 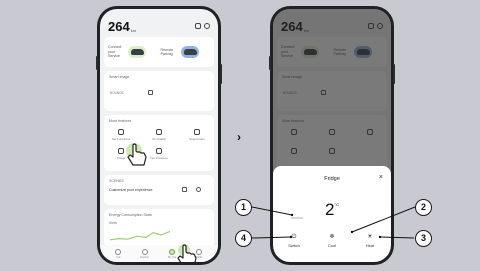 I want to click on callout-3: 3, so click(x=423, y=238).